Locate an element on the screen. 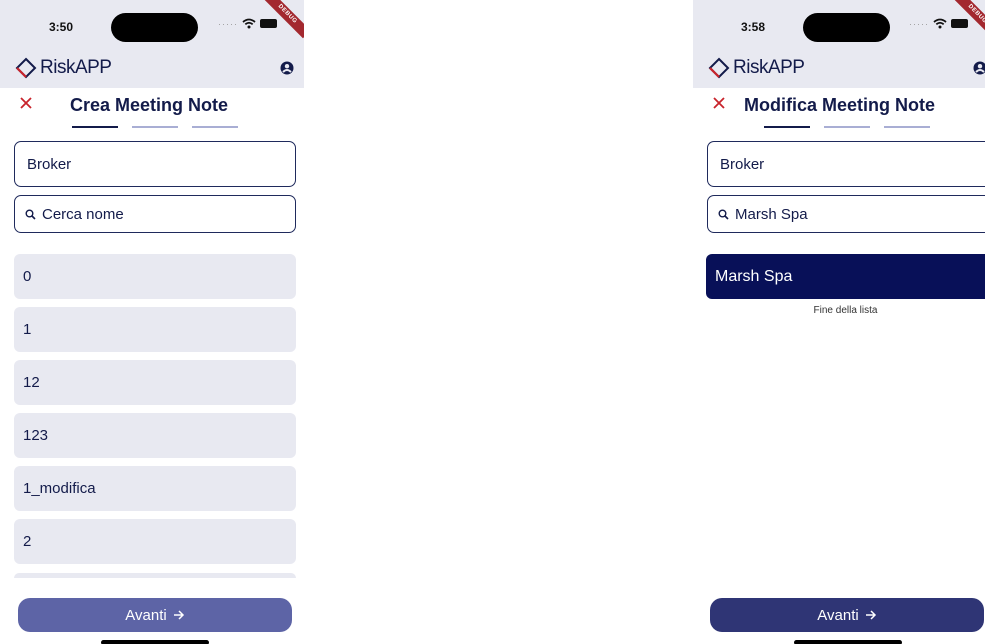 Image resolution: width=985 pixels, height=644 pixels. list-item-selected: Marsh Spa is located at coordinates (845, 276).